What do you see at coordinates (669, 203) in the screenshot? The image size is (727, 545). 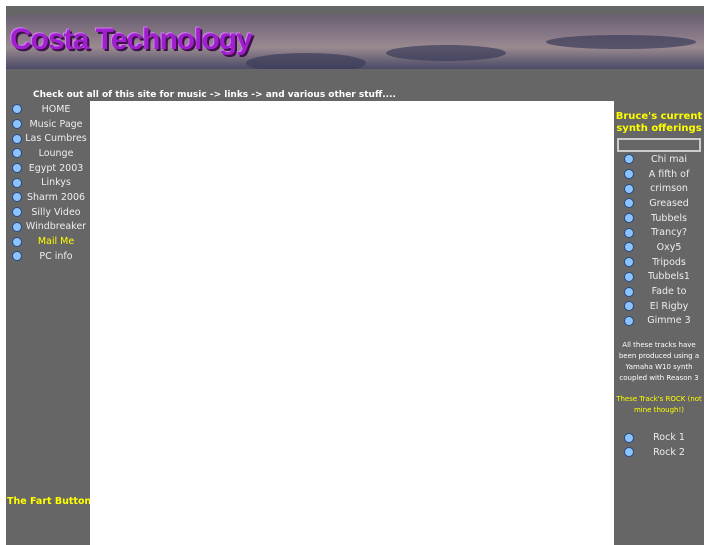 I see `track-label: Greased` at bounding box center [669, 203].